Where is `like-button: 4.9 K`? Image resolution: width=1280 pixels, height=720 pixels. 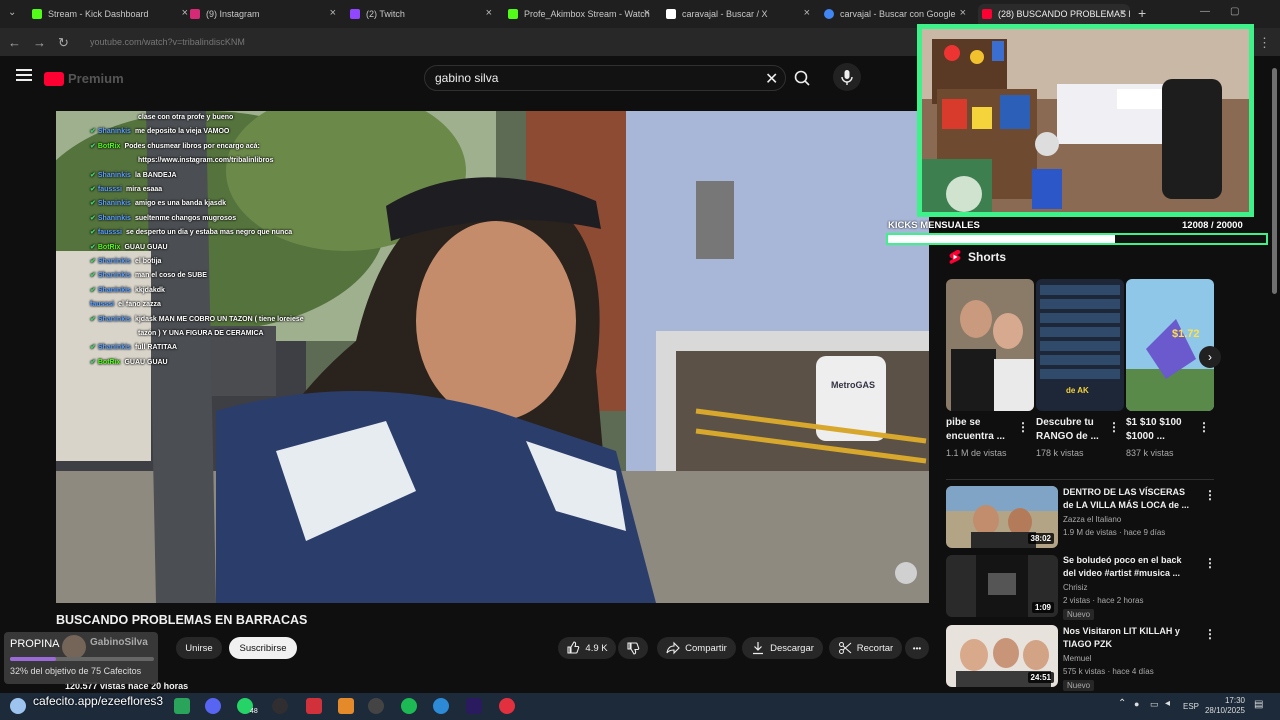 like-button: 4.9 K is located at coordinates (587, 648).